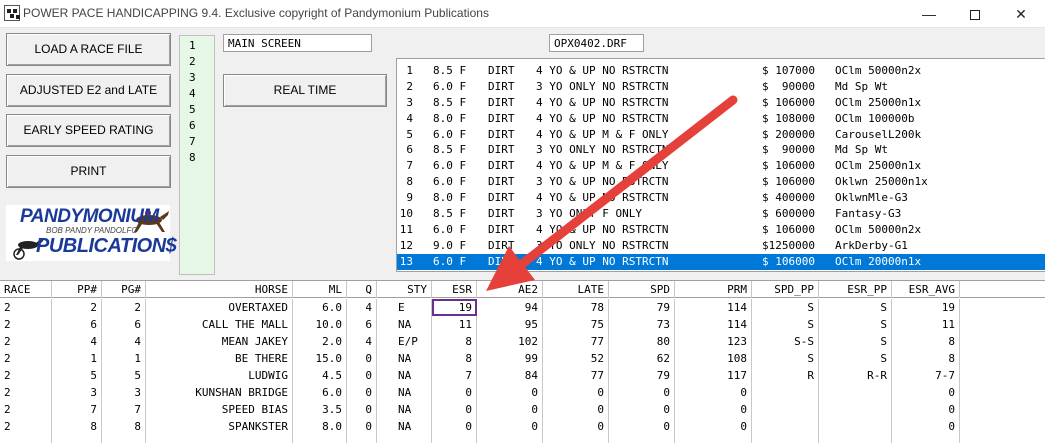  Describe the element at coordinates (612, 193) in the screenshot. I see `annotation-arrow-icon` at that location.